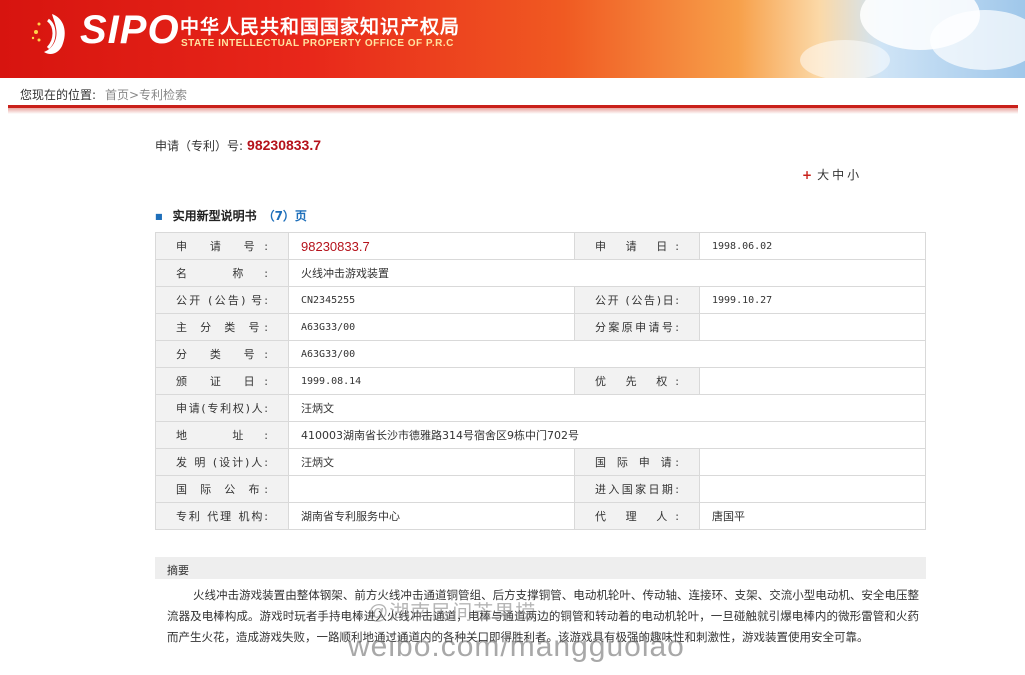 Image resolution: width=1025 pixels, height=675 pixels. I want to click on breadcrumb-label: 您现在的位置:, so click(58, 95).